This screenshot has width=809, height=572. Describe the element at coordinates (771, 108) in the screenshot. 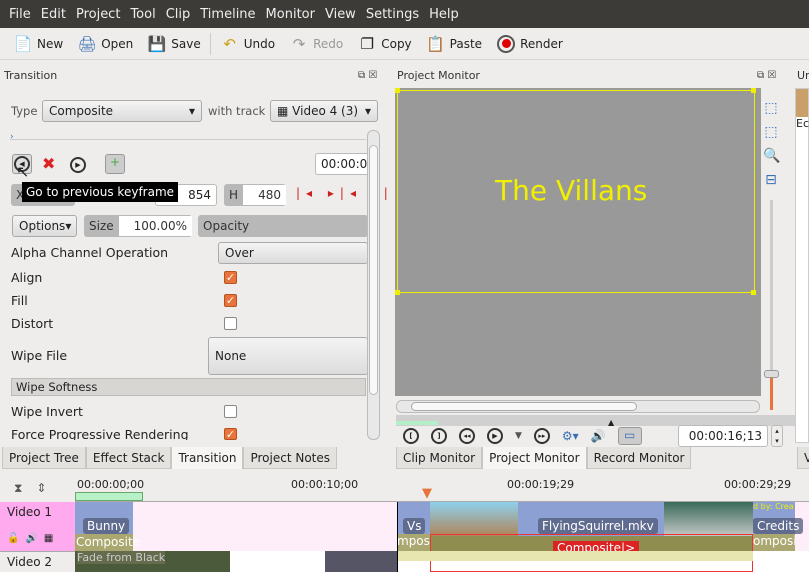

I see `select-icon: ⬚` at that location.